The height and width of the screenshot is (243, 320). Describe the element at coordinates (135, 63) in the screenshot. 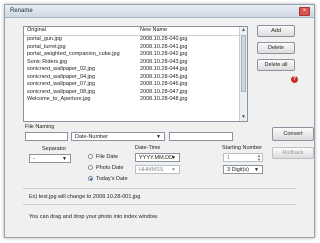

I see `list-item: Sonic Riders.jpg 2008.10.28-043.jpg` at that location.